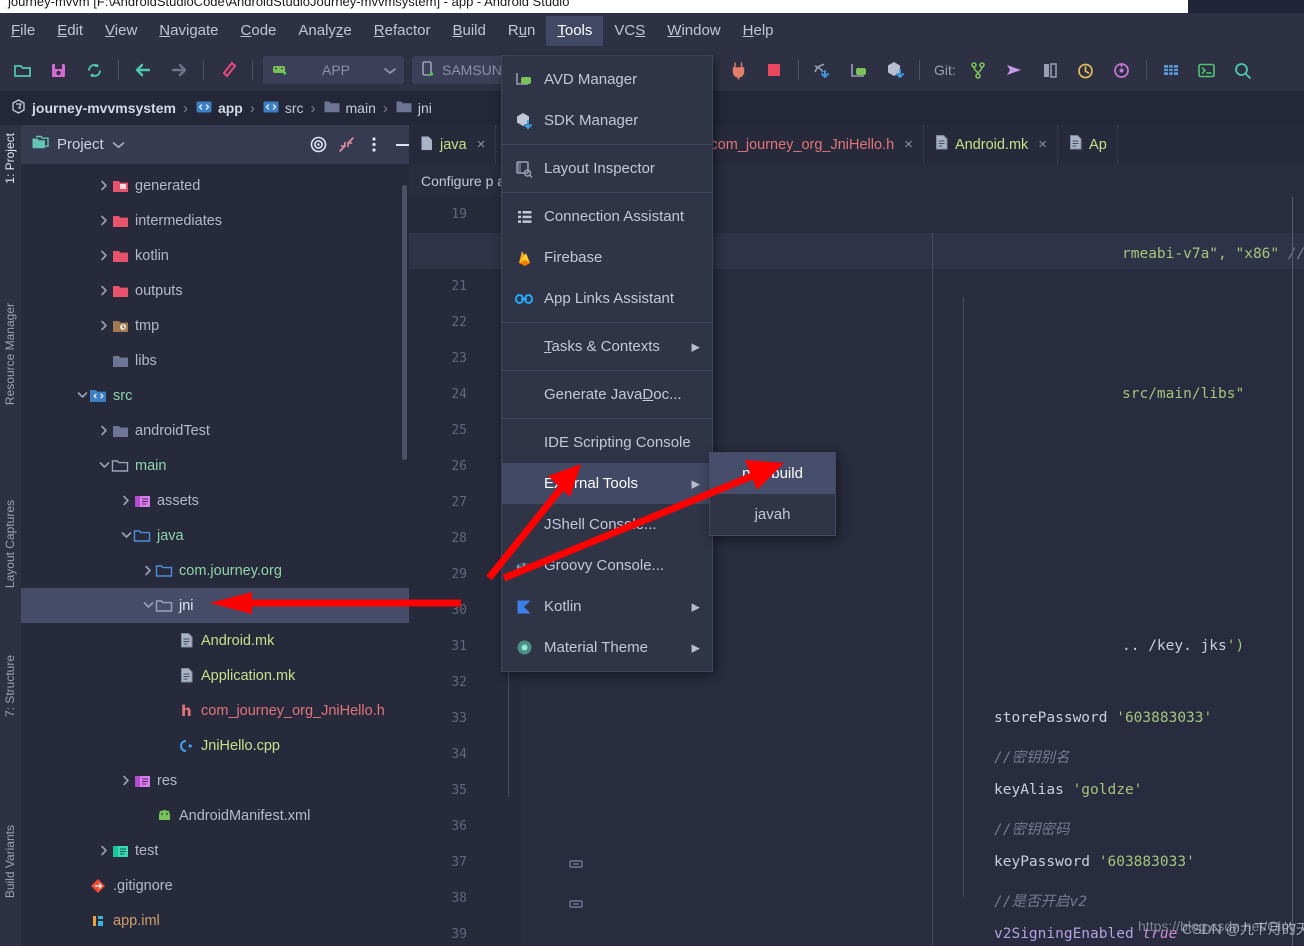  I want to click on tool-tab-7--structure: 7: Structure, so click(10, 686).